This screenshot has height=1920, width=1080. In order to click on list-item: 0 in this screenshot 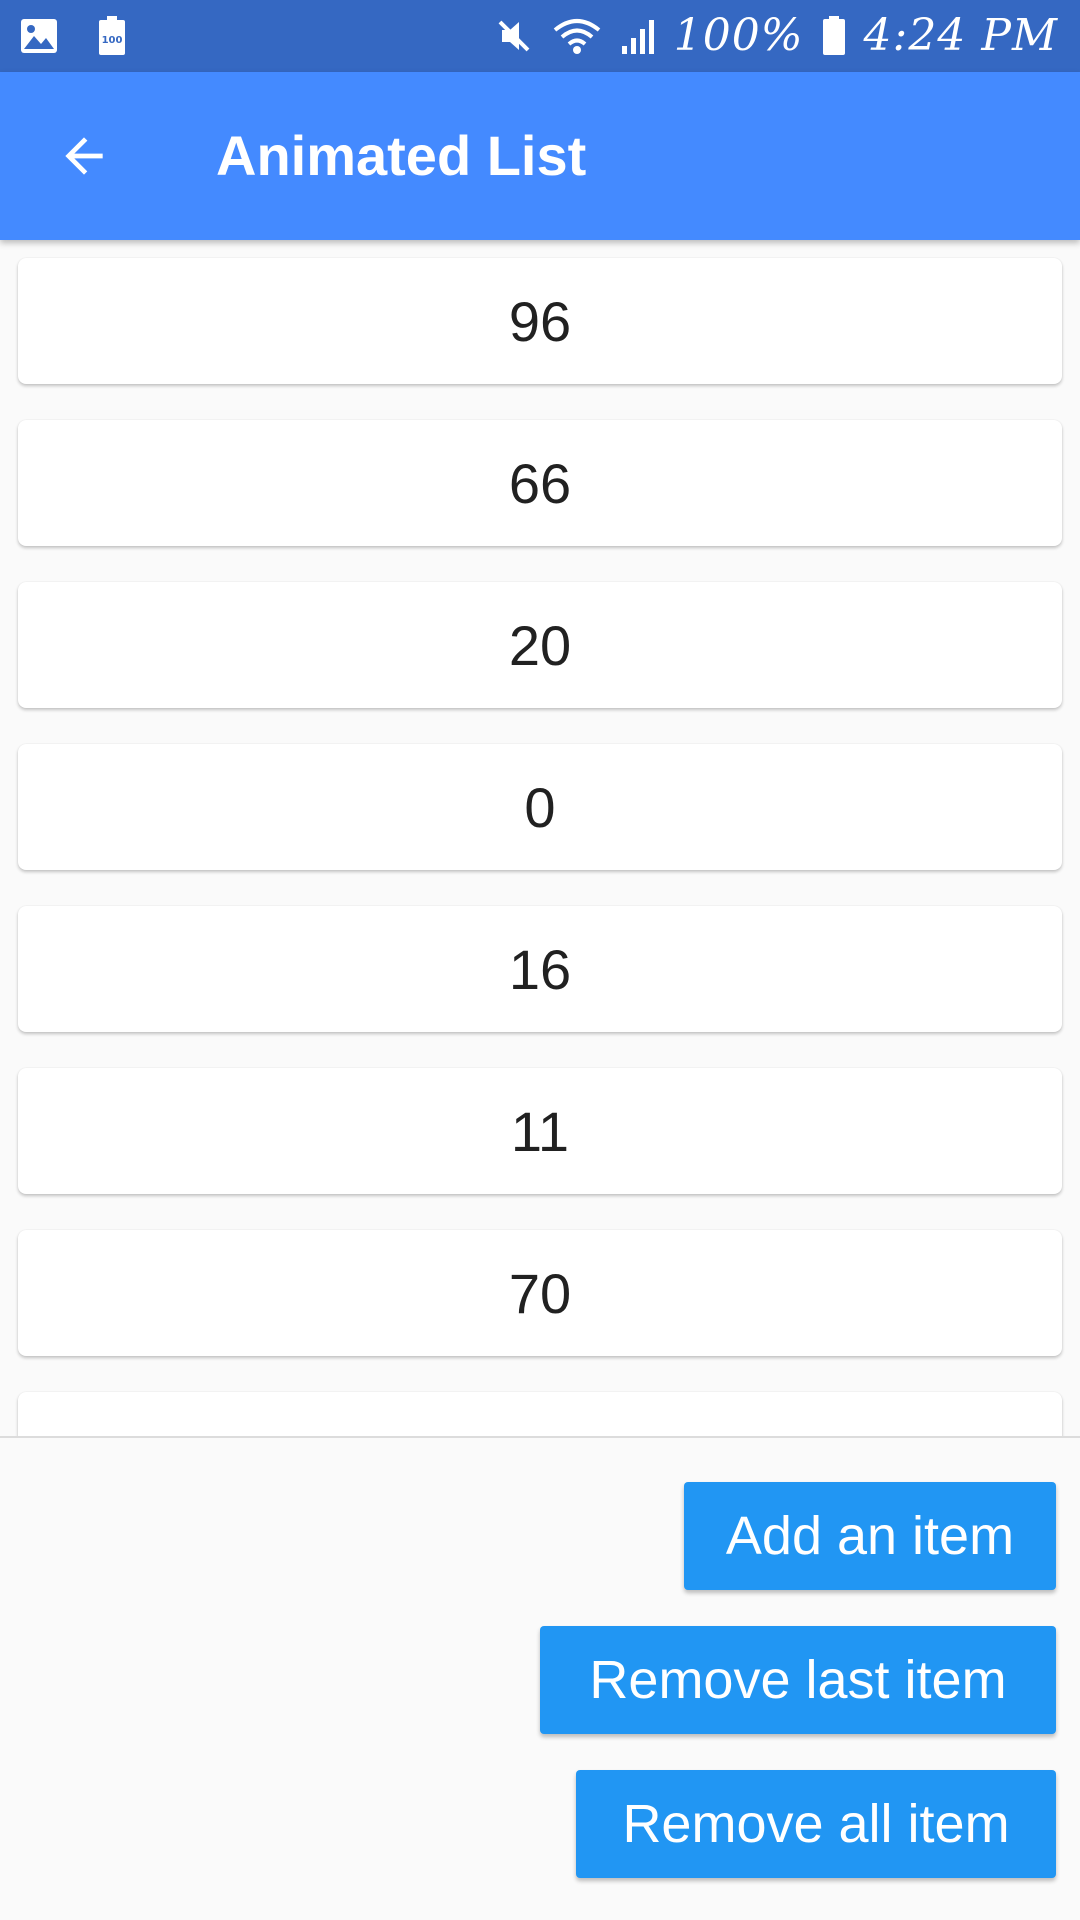, I will do `click(540, 807)`.